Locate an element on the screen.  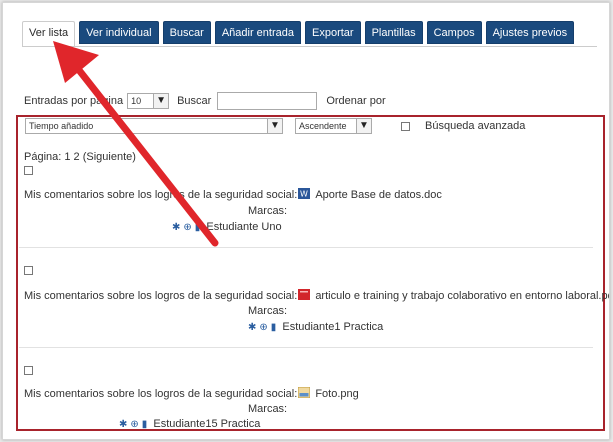
entry-actions: ✱ ⊕ ▮ Estudiante15 Practica is located at coordinates (189, 424).